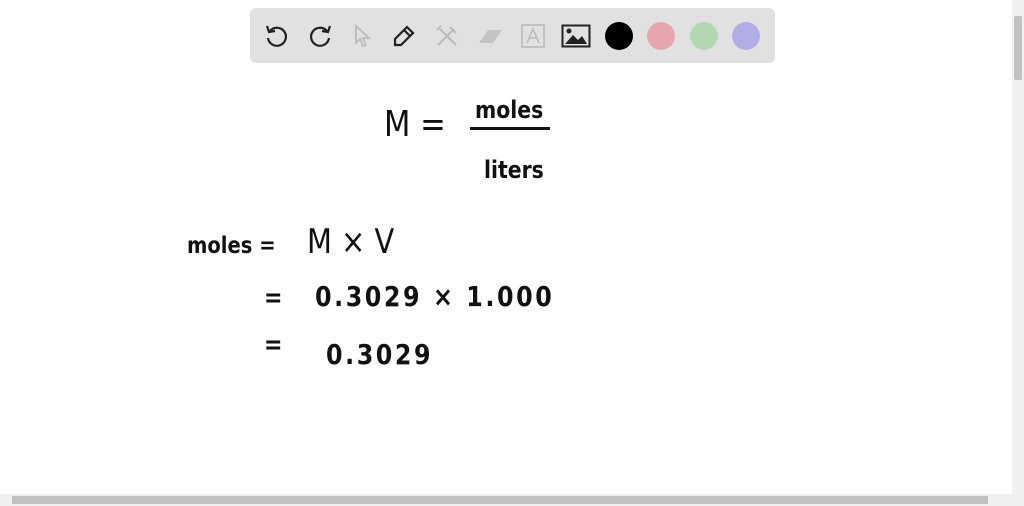 The height and width of the screenshot is (506, 1024). What do you see at coordinates (704, 36) in the screenshot?
I see `color-green` at bounding box center [704, 36].